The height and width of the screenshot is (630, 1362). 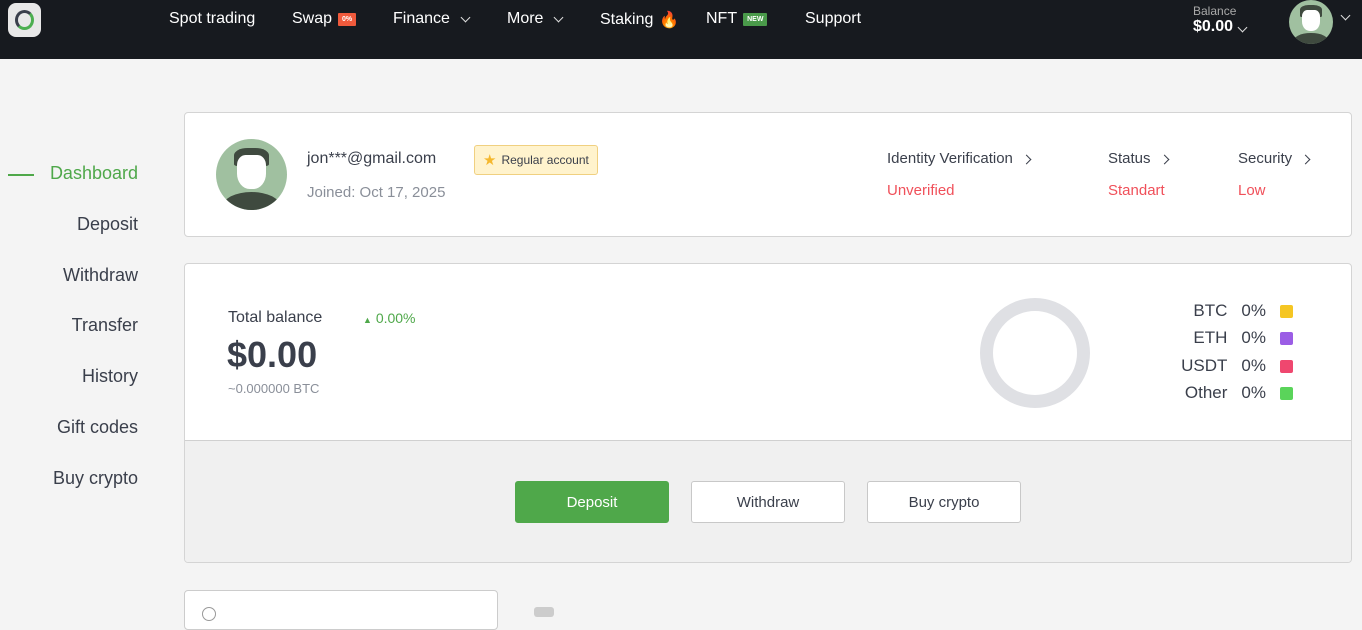 I want to click on nav-spot-trading: Spot trading, so click(x=212, y=19).